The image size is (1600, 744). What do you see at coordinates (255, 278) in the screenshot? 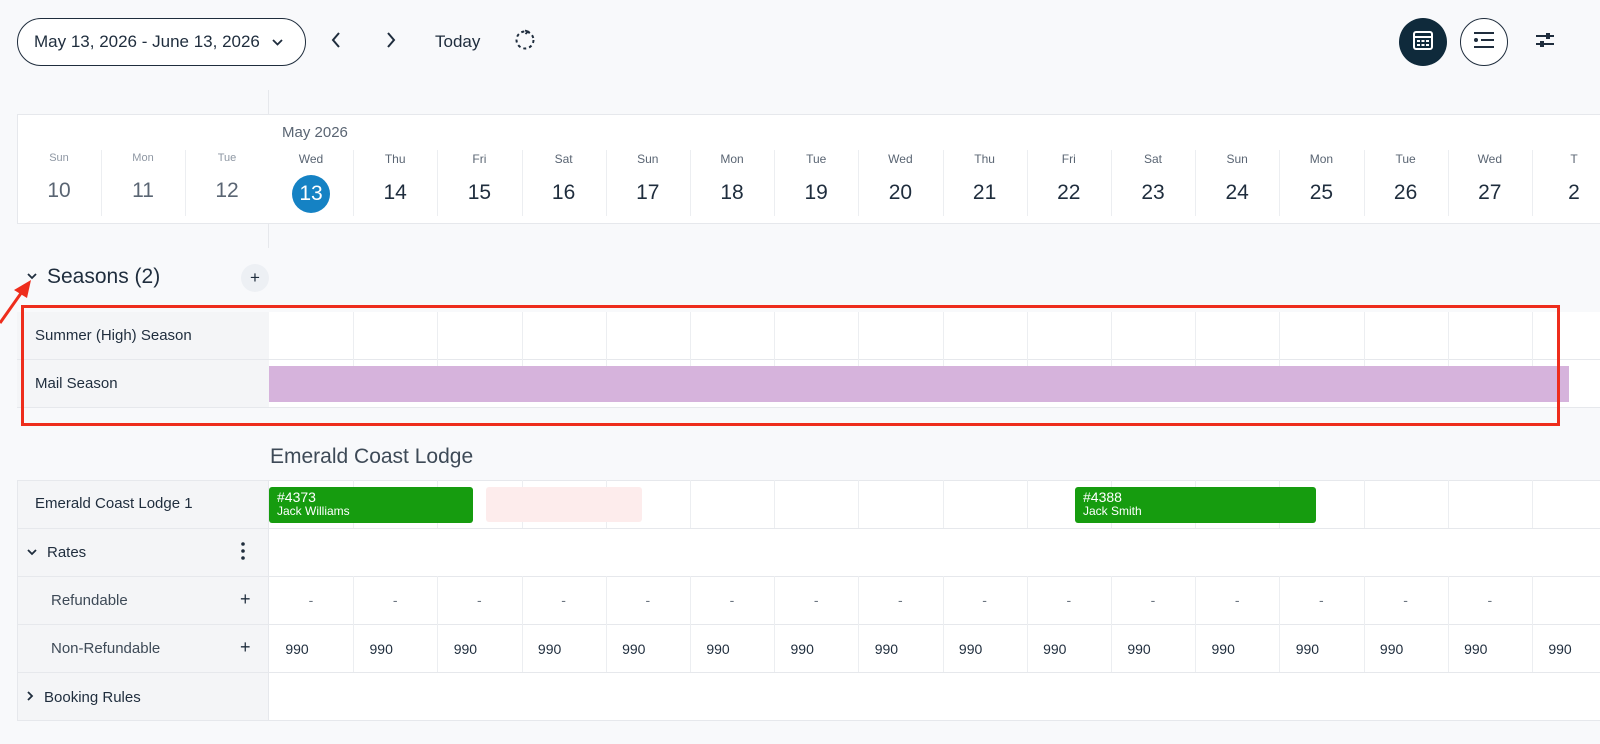
I see `add-season-button: +` at bounding box center [255, 278].